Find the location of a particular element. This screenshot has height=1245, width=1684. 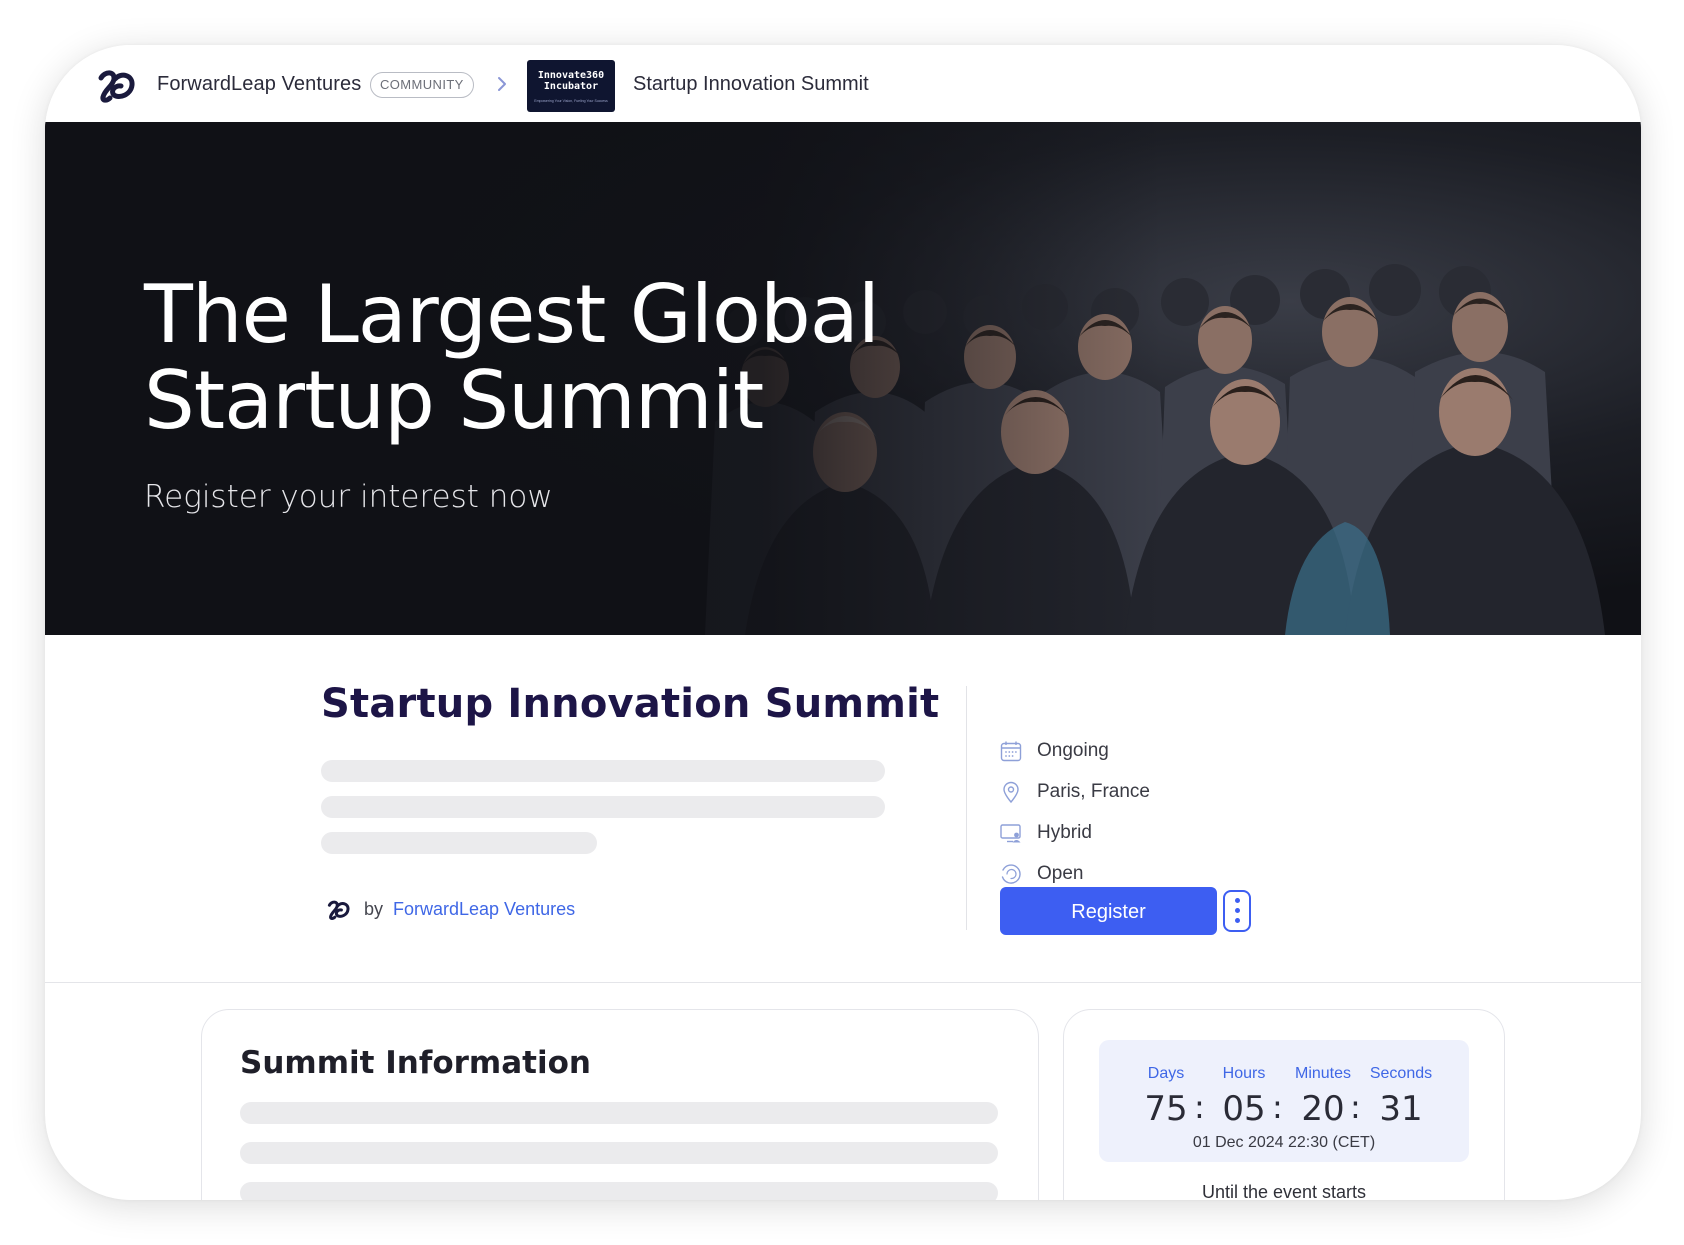

hybrid-monitor-icon is located at coordinates (1010, 833).